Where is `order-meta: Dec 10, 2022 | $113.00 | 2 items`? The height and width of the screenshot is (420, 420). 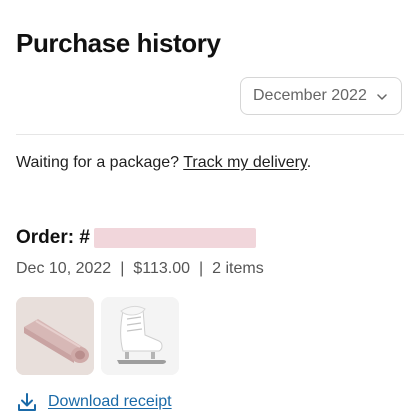 order-meta: Dec 10, 2022 | $113.00 | 2 items is located at coordinates (140, 269).